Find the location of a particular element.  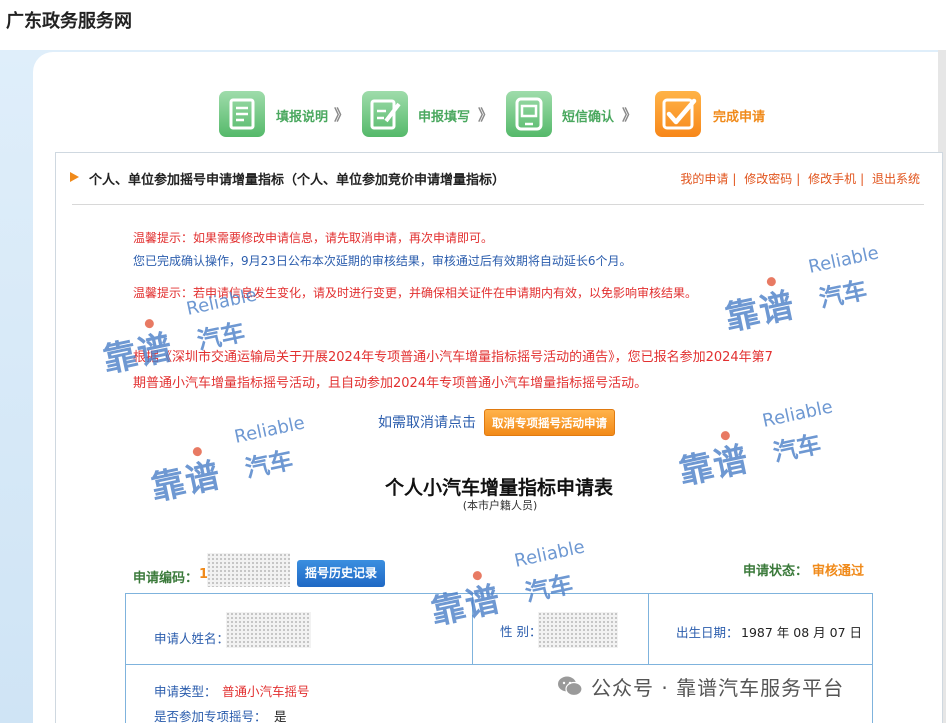

redacted-code is located at coordinates (248, 570).